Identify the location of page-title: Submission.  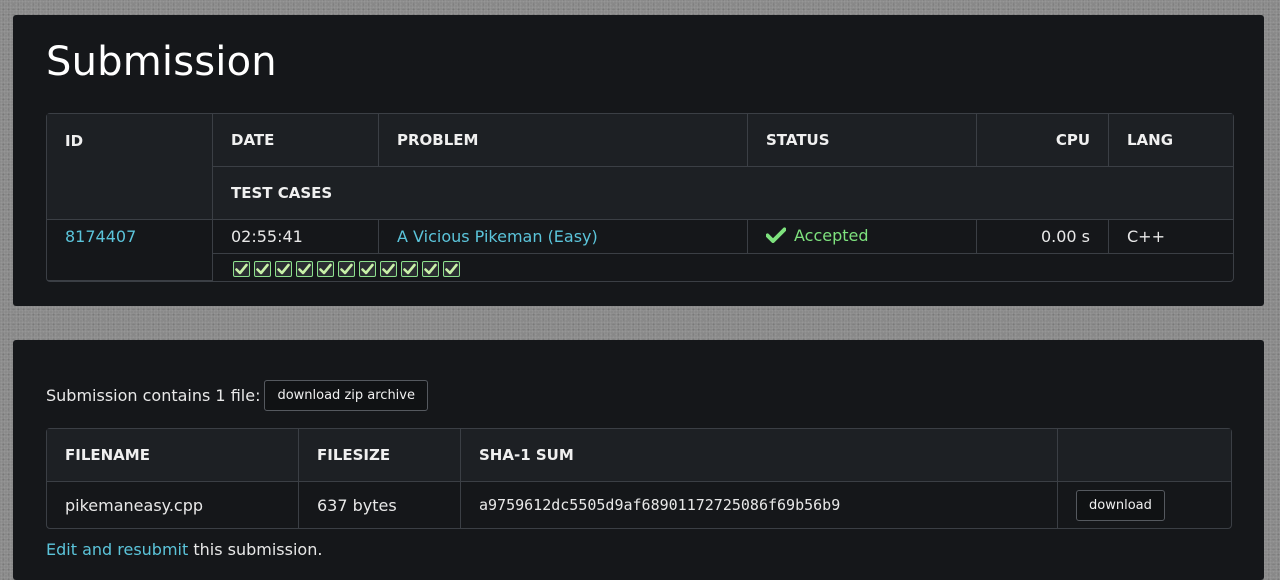
(161, 62).